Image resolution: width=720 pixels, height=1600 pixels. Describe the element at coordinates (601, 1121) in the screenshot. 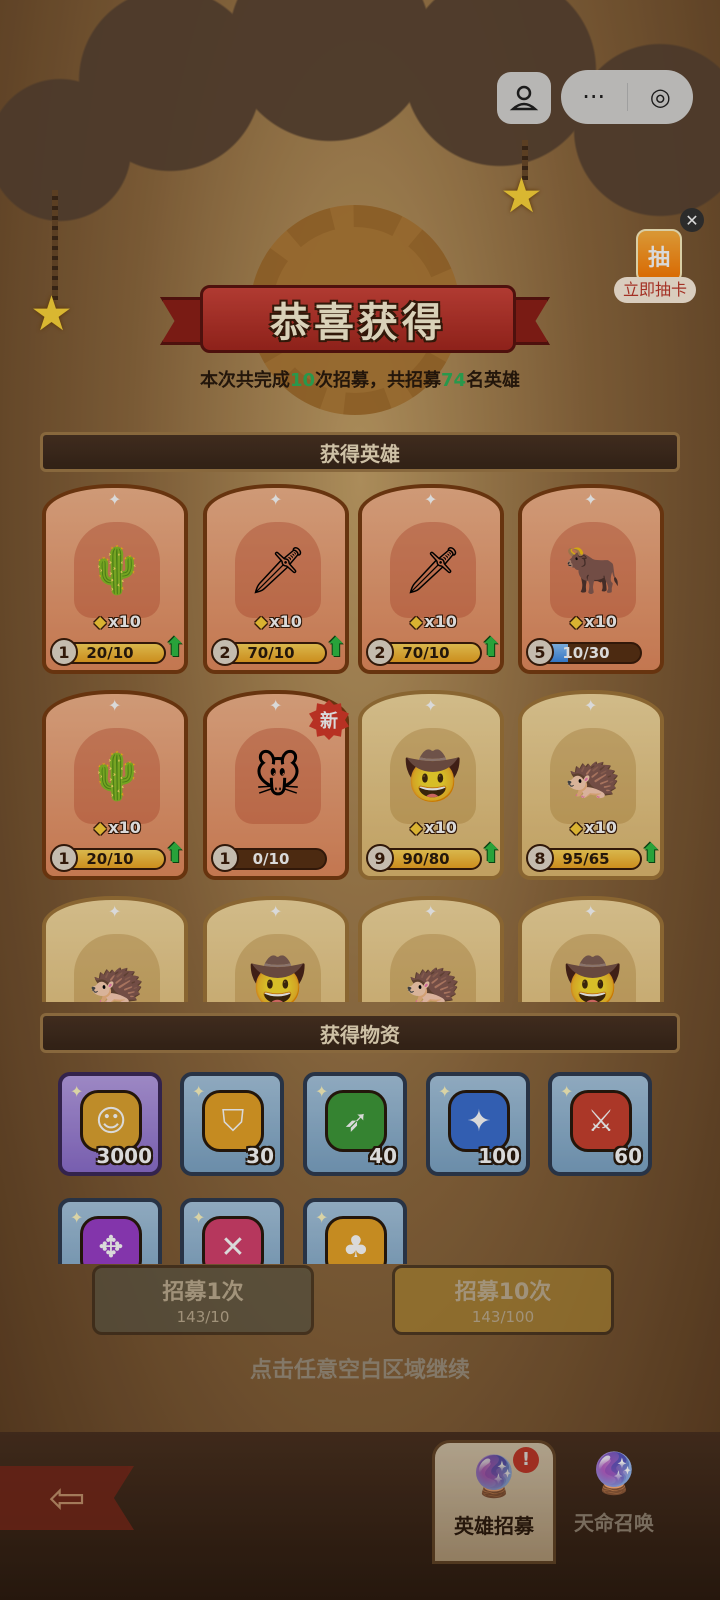

I see `sword-gem-icon: ⚔` at that location.